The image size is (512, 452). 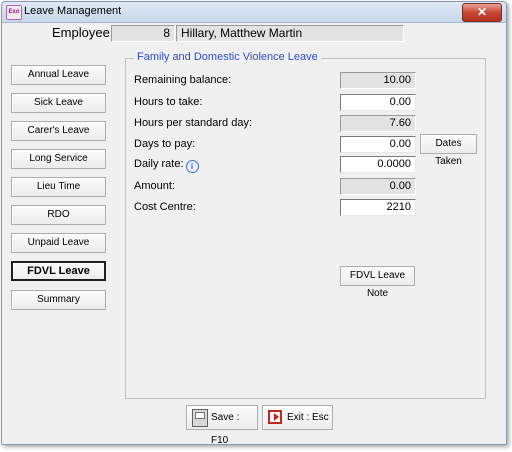 What do you see at coordinates (227, 57) in the screenshot?
I see `group-title: Family and Domestic Violence Leave` at bounding box center [227, 57].